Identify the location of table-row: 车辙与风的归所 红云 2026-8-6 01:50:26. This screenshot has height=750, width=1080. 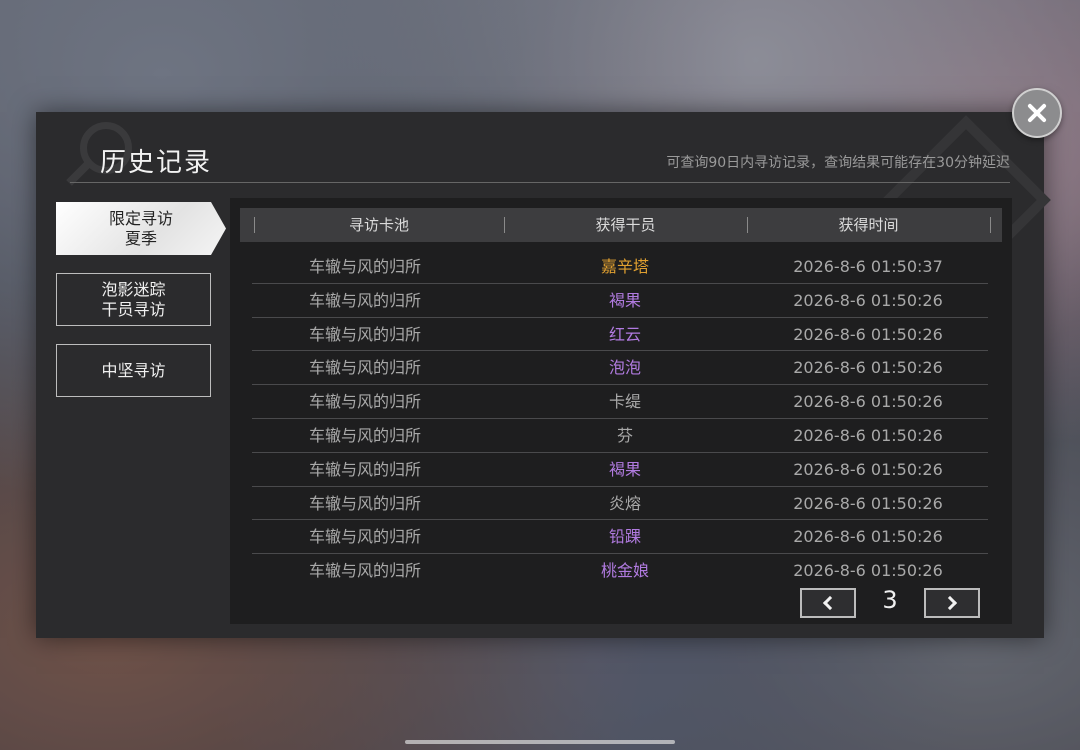
(620, 335).